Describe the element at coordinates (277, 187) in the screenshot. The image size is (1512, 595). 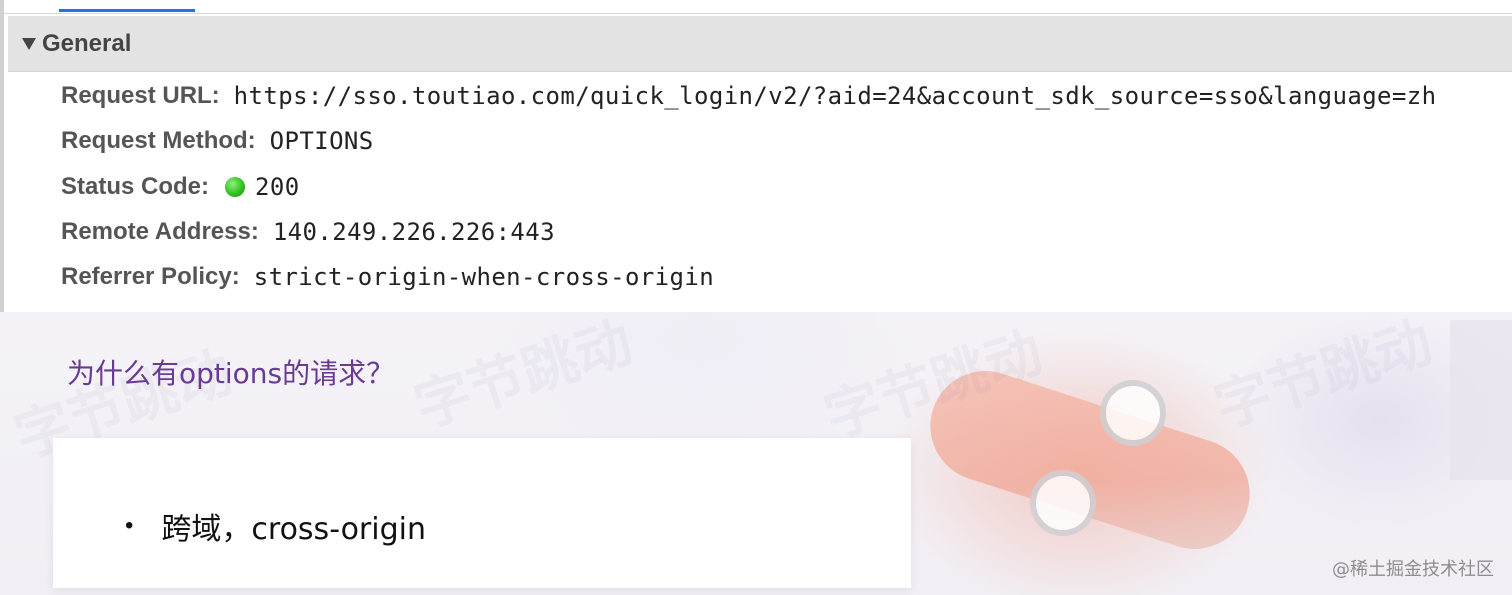
I see `status-code-value: 200` at that location.